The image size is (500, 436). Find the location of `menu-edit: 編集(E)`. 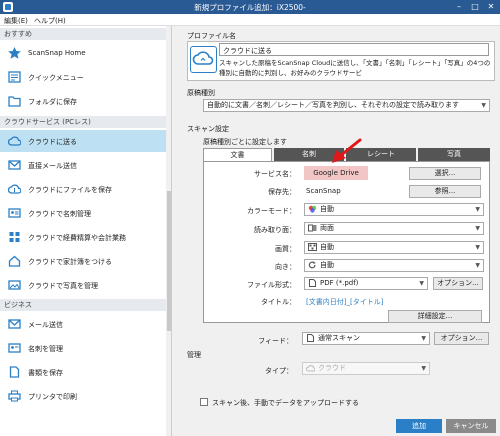

menu-edit: 編集(E) is located at coordinates (16, 21).